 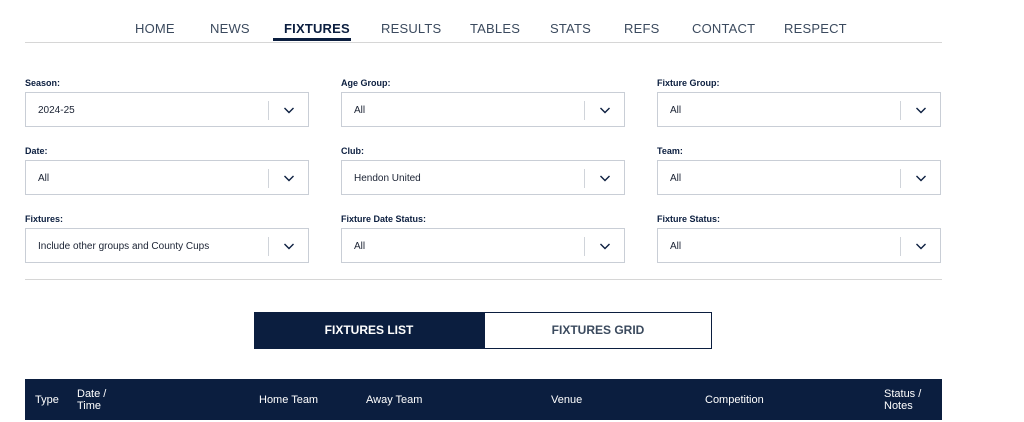 What do you see at coordinates (167, 177) in the screenshot?
I see `date-select: All` at bounding box center [167, 177].